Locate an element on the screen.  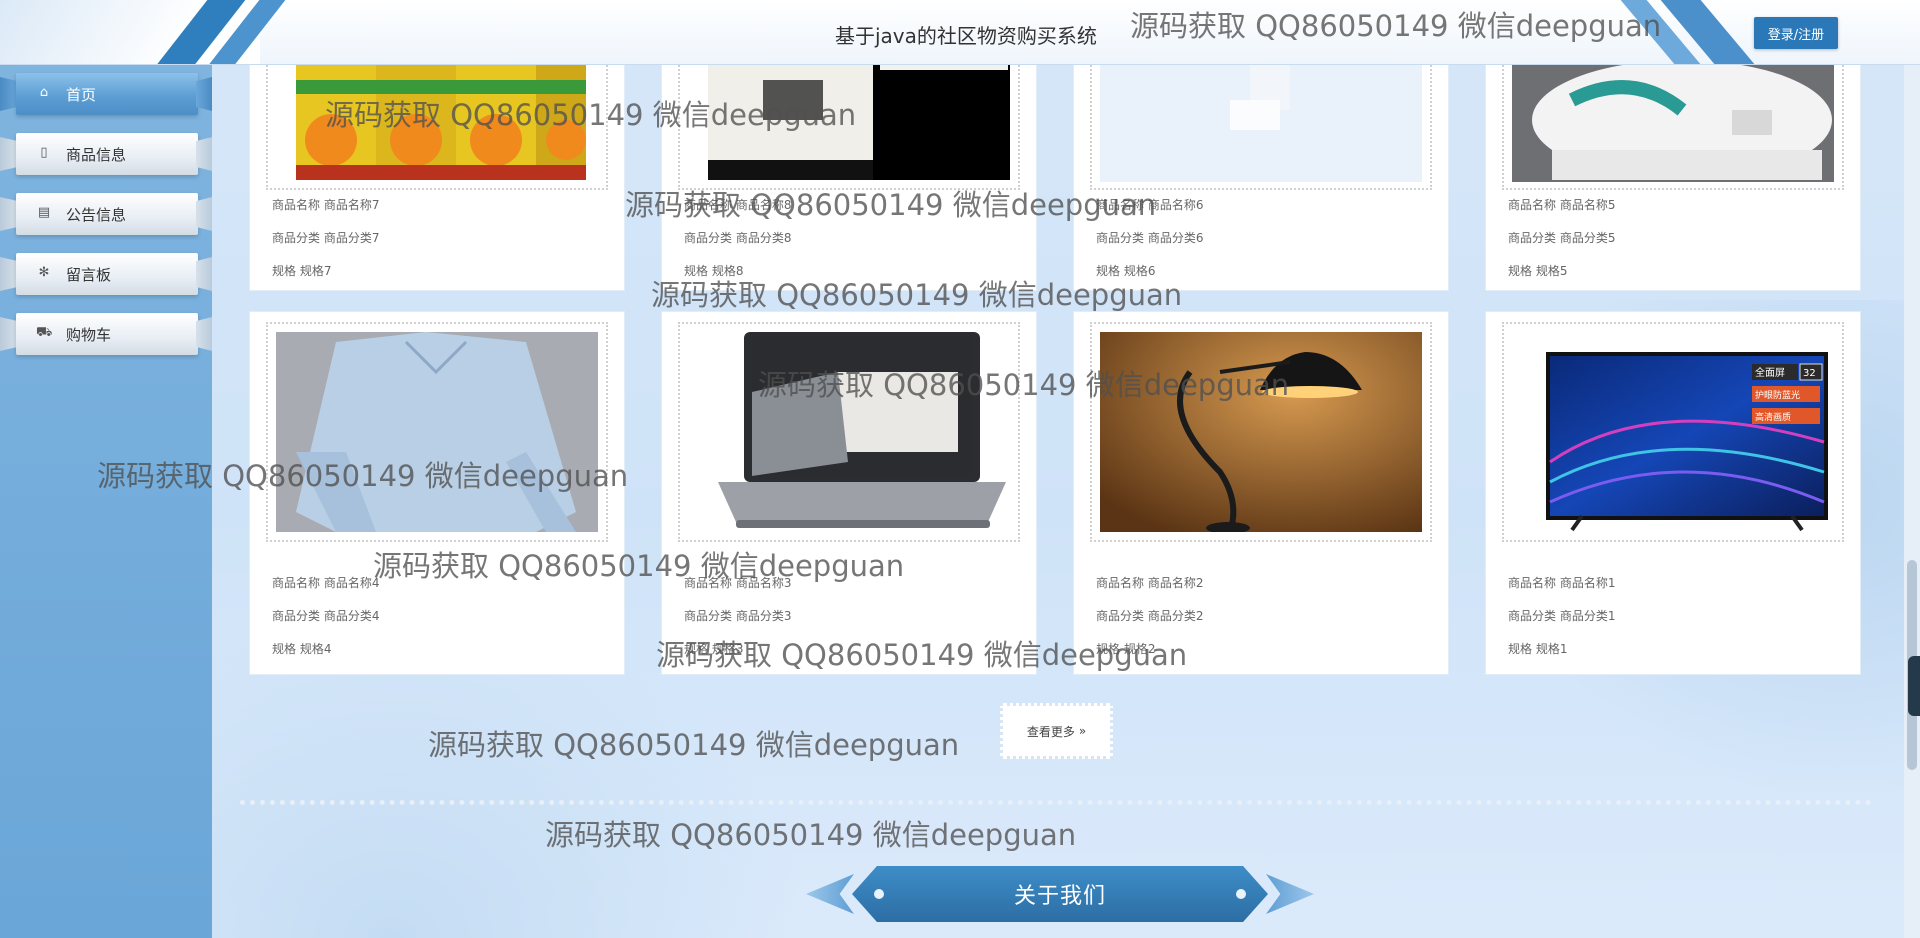
sidebar-item-message-board: ✻ 留言板 is located at coordinates (106, 274).